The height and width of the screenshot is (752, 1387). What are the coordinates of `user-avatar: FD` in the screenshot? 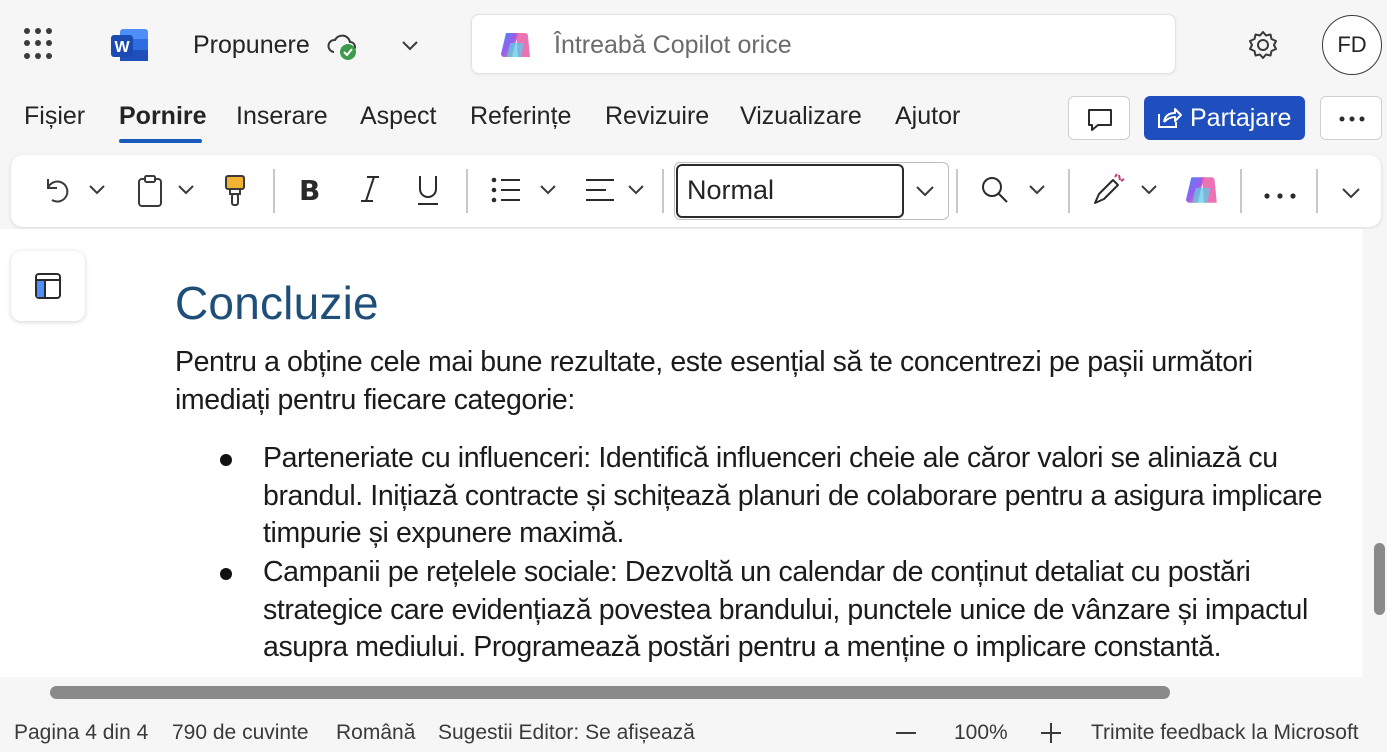 It's located at (1352, 45).